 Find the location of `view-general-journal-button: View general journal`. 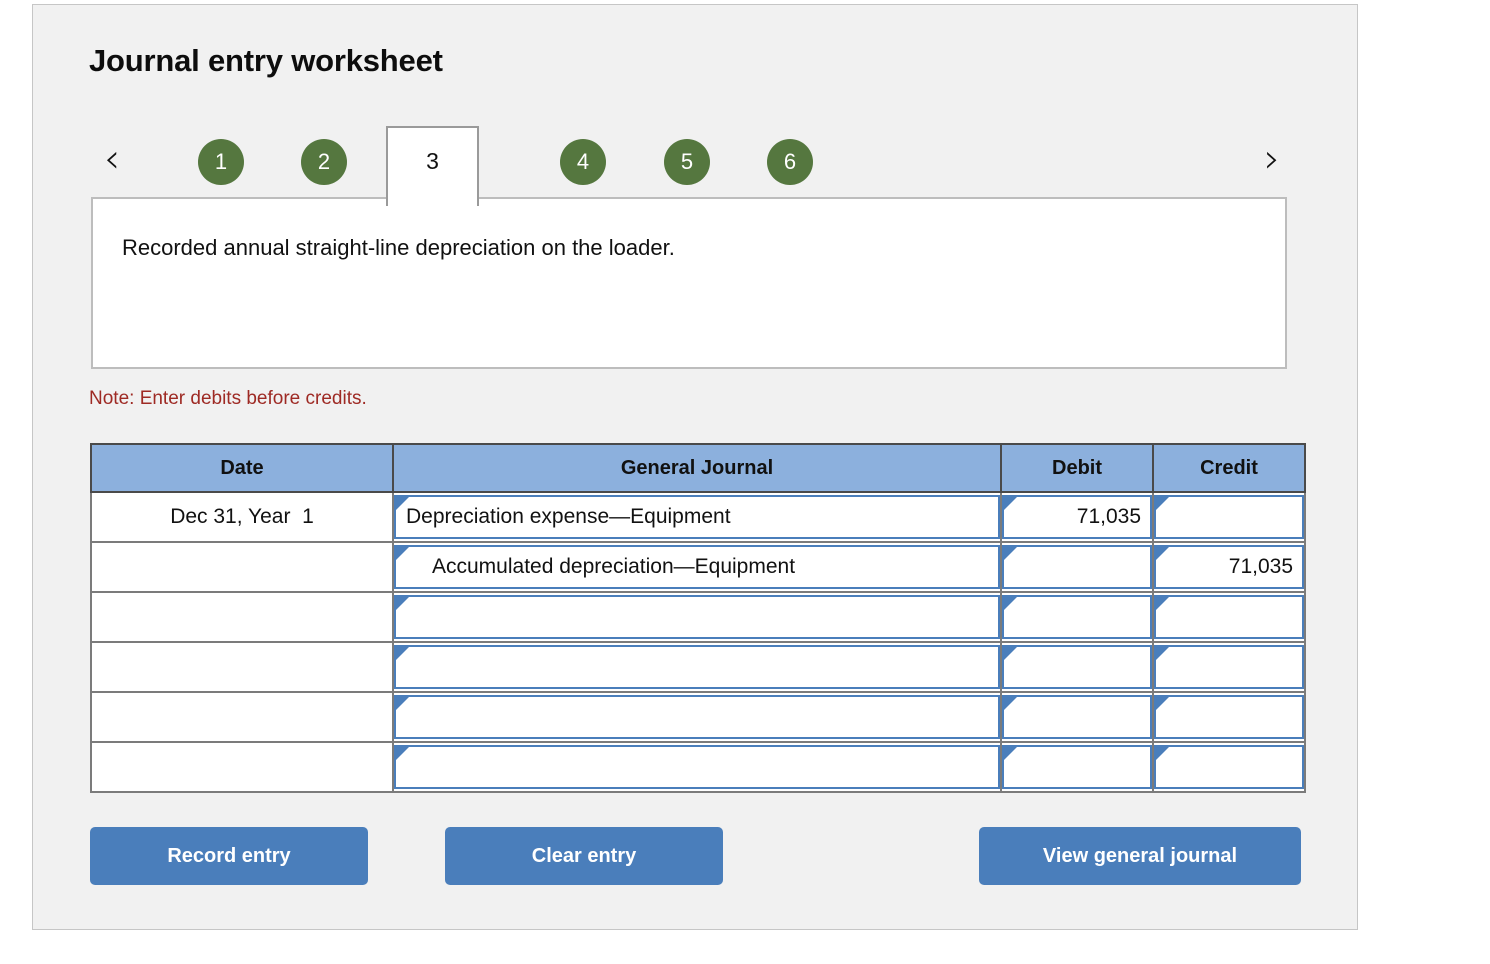

view-general-journal-button: View general journal is located at coordinates (1140, 856).